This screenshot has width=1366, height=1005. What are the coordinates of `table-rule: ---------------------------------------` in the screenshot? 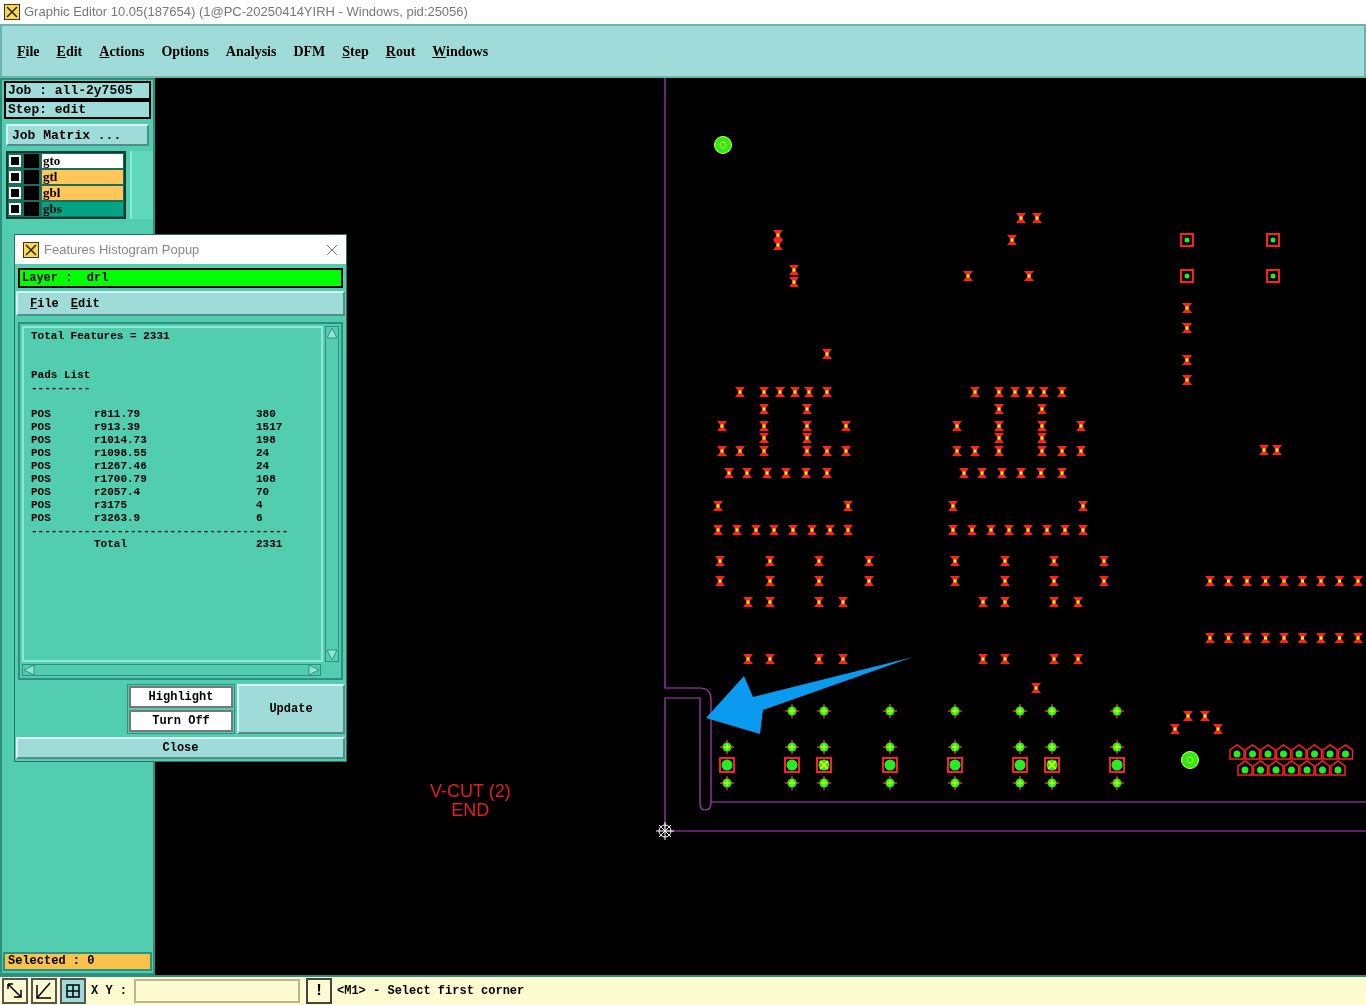 It's located at (160, 531).